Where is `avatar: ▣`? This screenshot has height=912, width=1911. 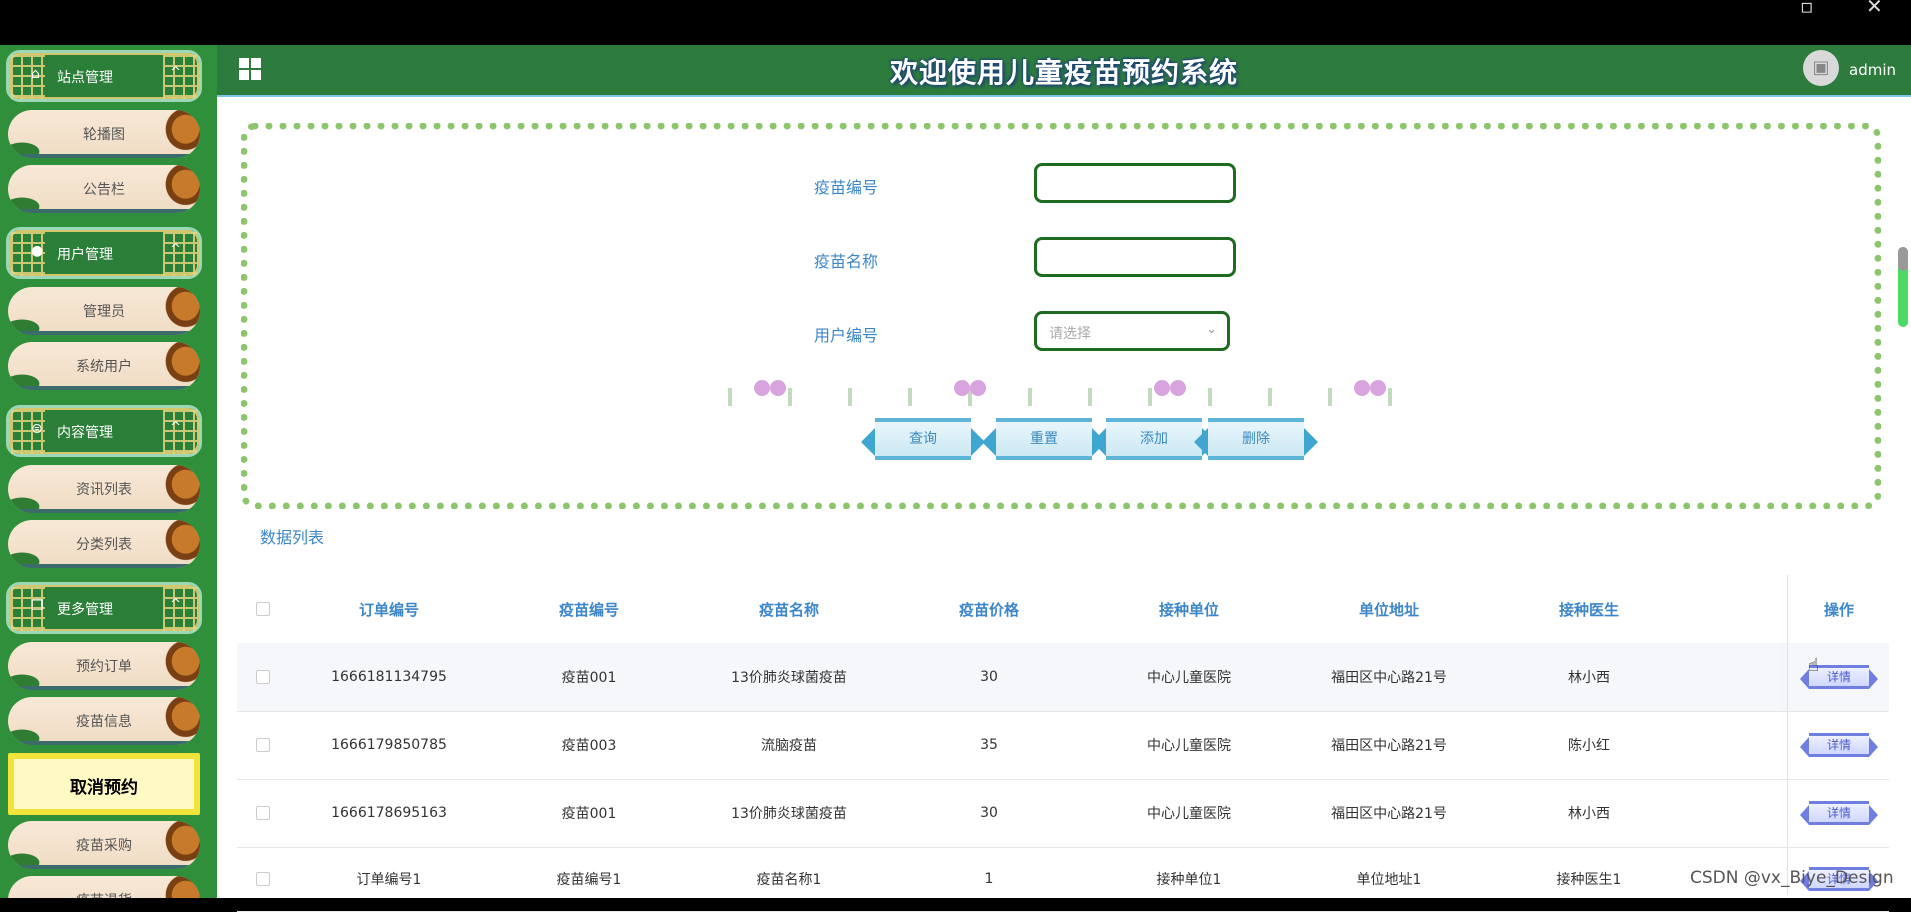 avatar: ▣ is located at coordinates (1821, 68).